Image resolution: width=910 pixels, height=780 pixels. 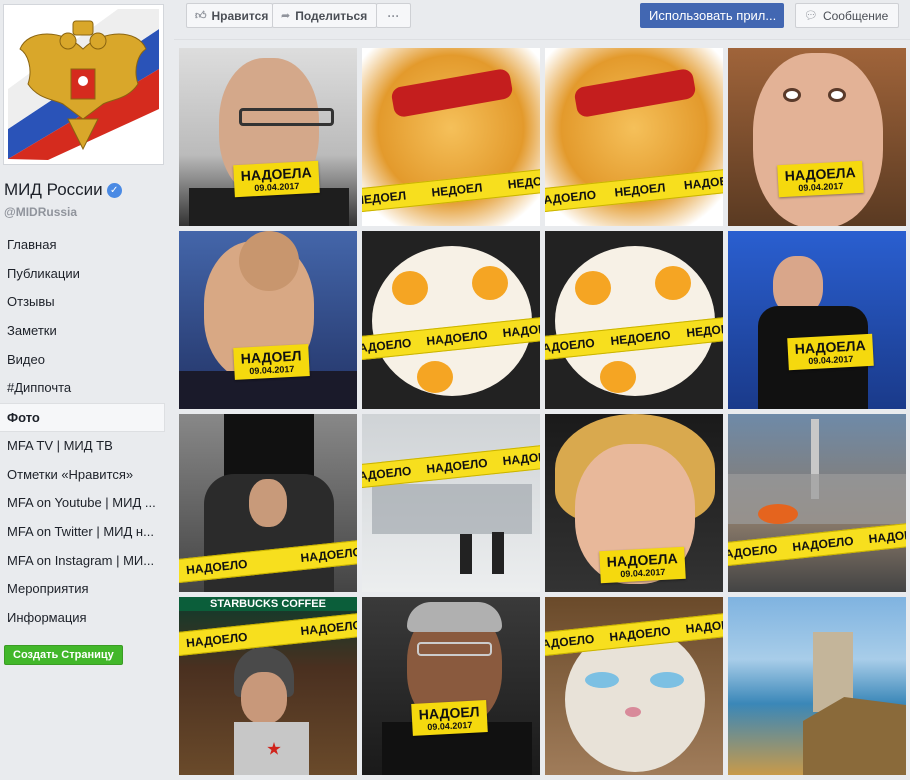 What do you see at coordinates (633, 712) in the screenshot?
I see `cat-nose` at bounding box center [633, 712].